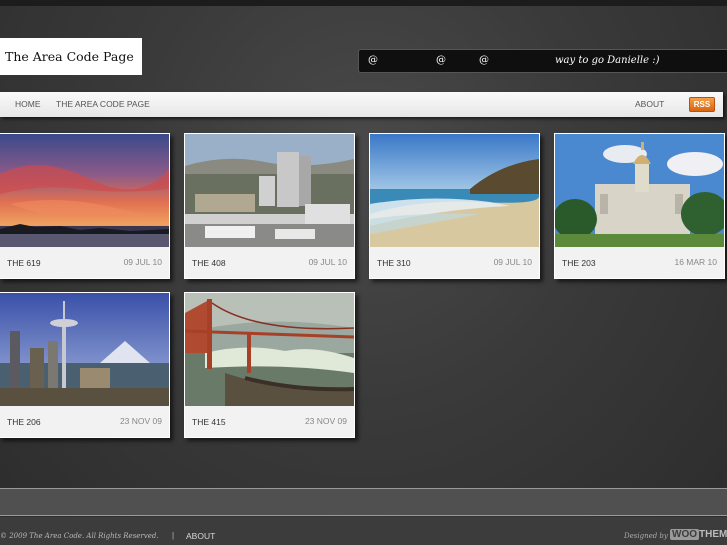 This screenshot has height=545, width=727. Describe the element at coordinates (209, 422) in the screenshot. I see `post-title: THE 415` at that location.